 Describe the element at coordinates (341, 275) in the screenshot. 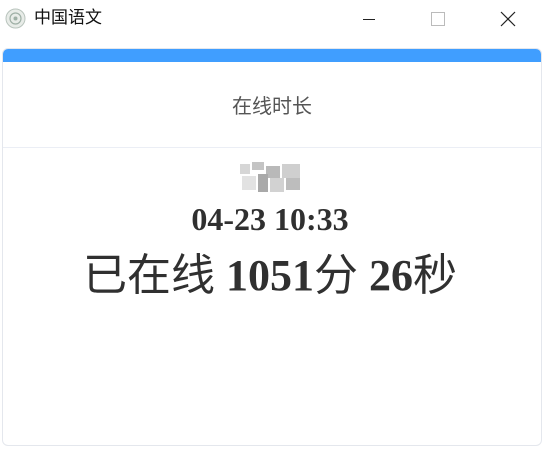

I see `minutes-unit: 分` at that location.